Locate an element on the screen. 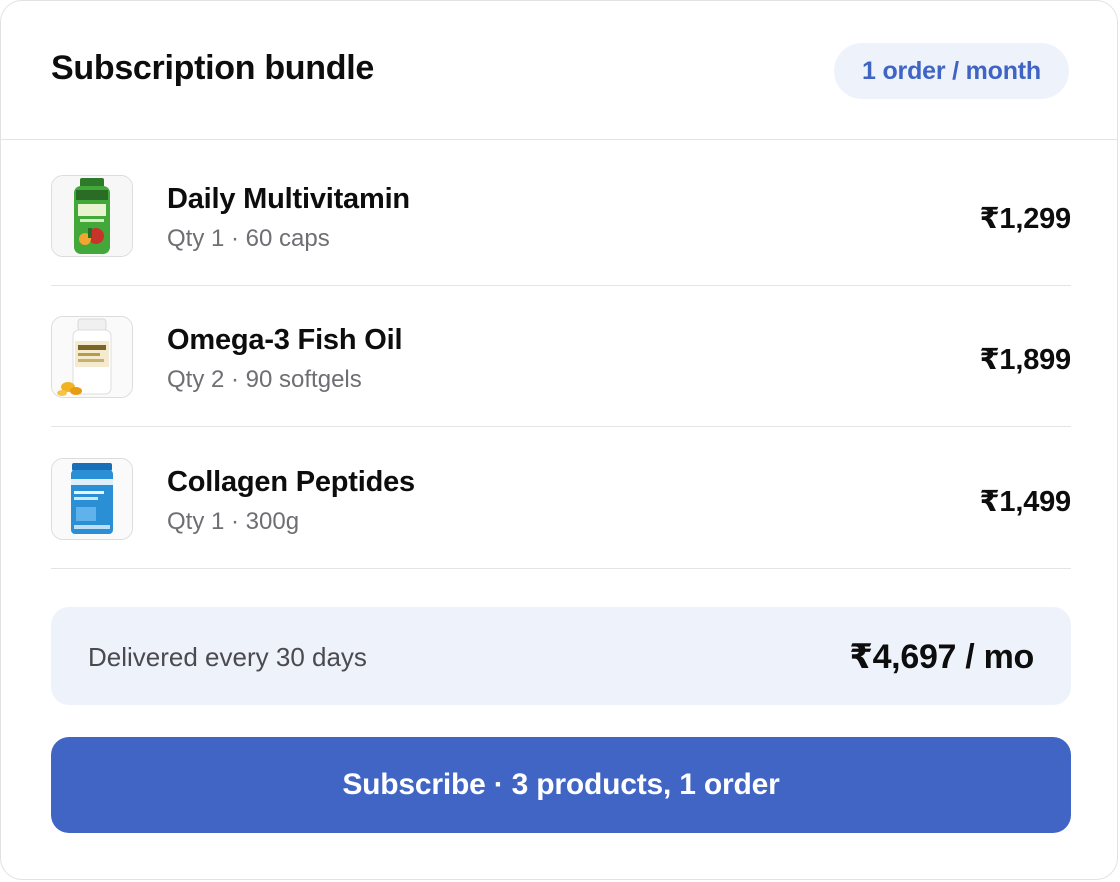 This screenshot has width=1120, height=882. multivitamin-bottle-icon is located at coordinates (92, 216).